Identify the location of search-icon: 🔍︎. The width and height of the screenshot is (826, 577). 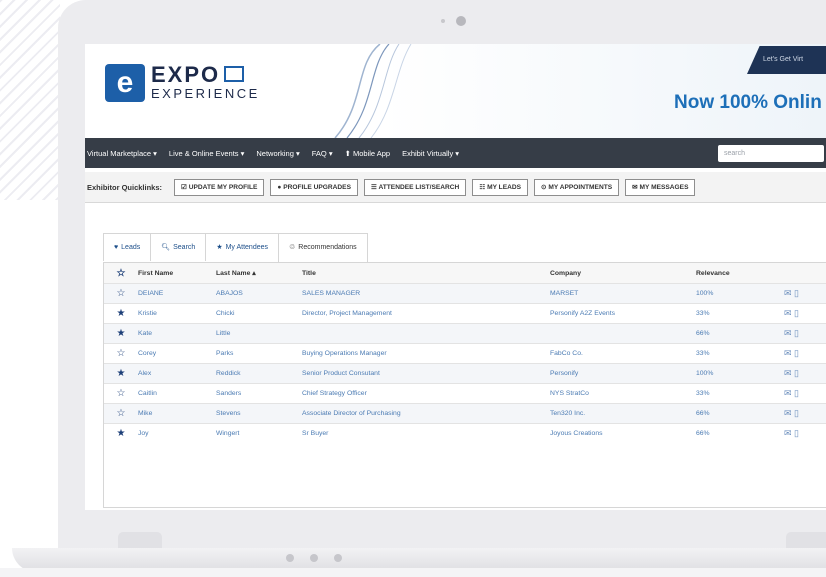
(166, 247).